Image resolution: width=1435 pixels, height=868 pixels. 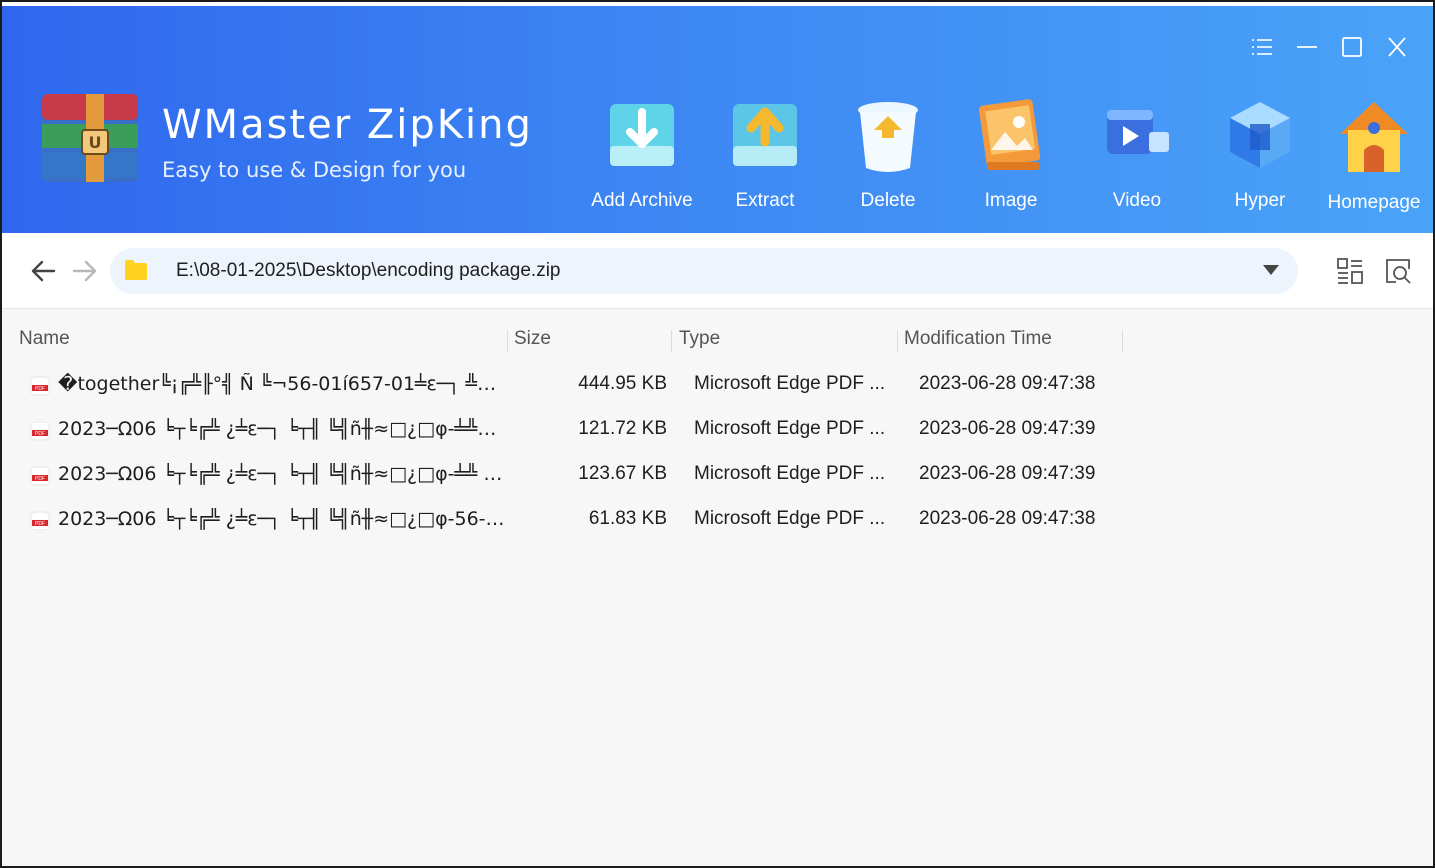 What do you see at coordinates (1138, 132) in the screenshot?
I see `video-icon` at bounding box center [1138, 132].